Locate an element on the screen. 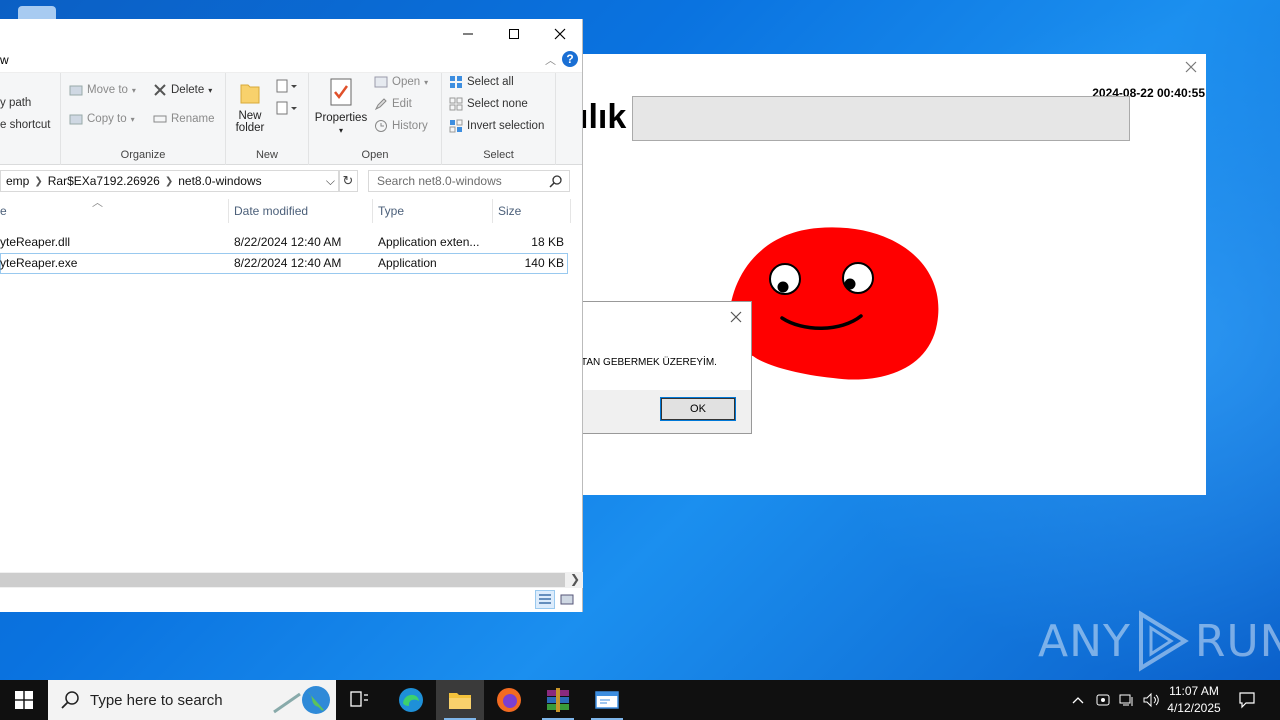 The width and height of the screenshot is (1280, 720). close-button is located at coordinates (560, 34).